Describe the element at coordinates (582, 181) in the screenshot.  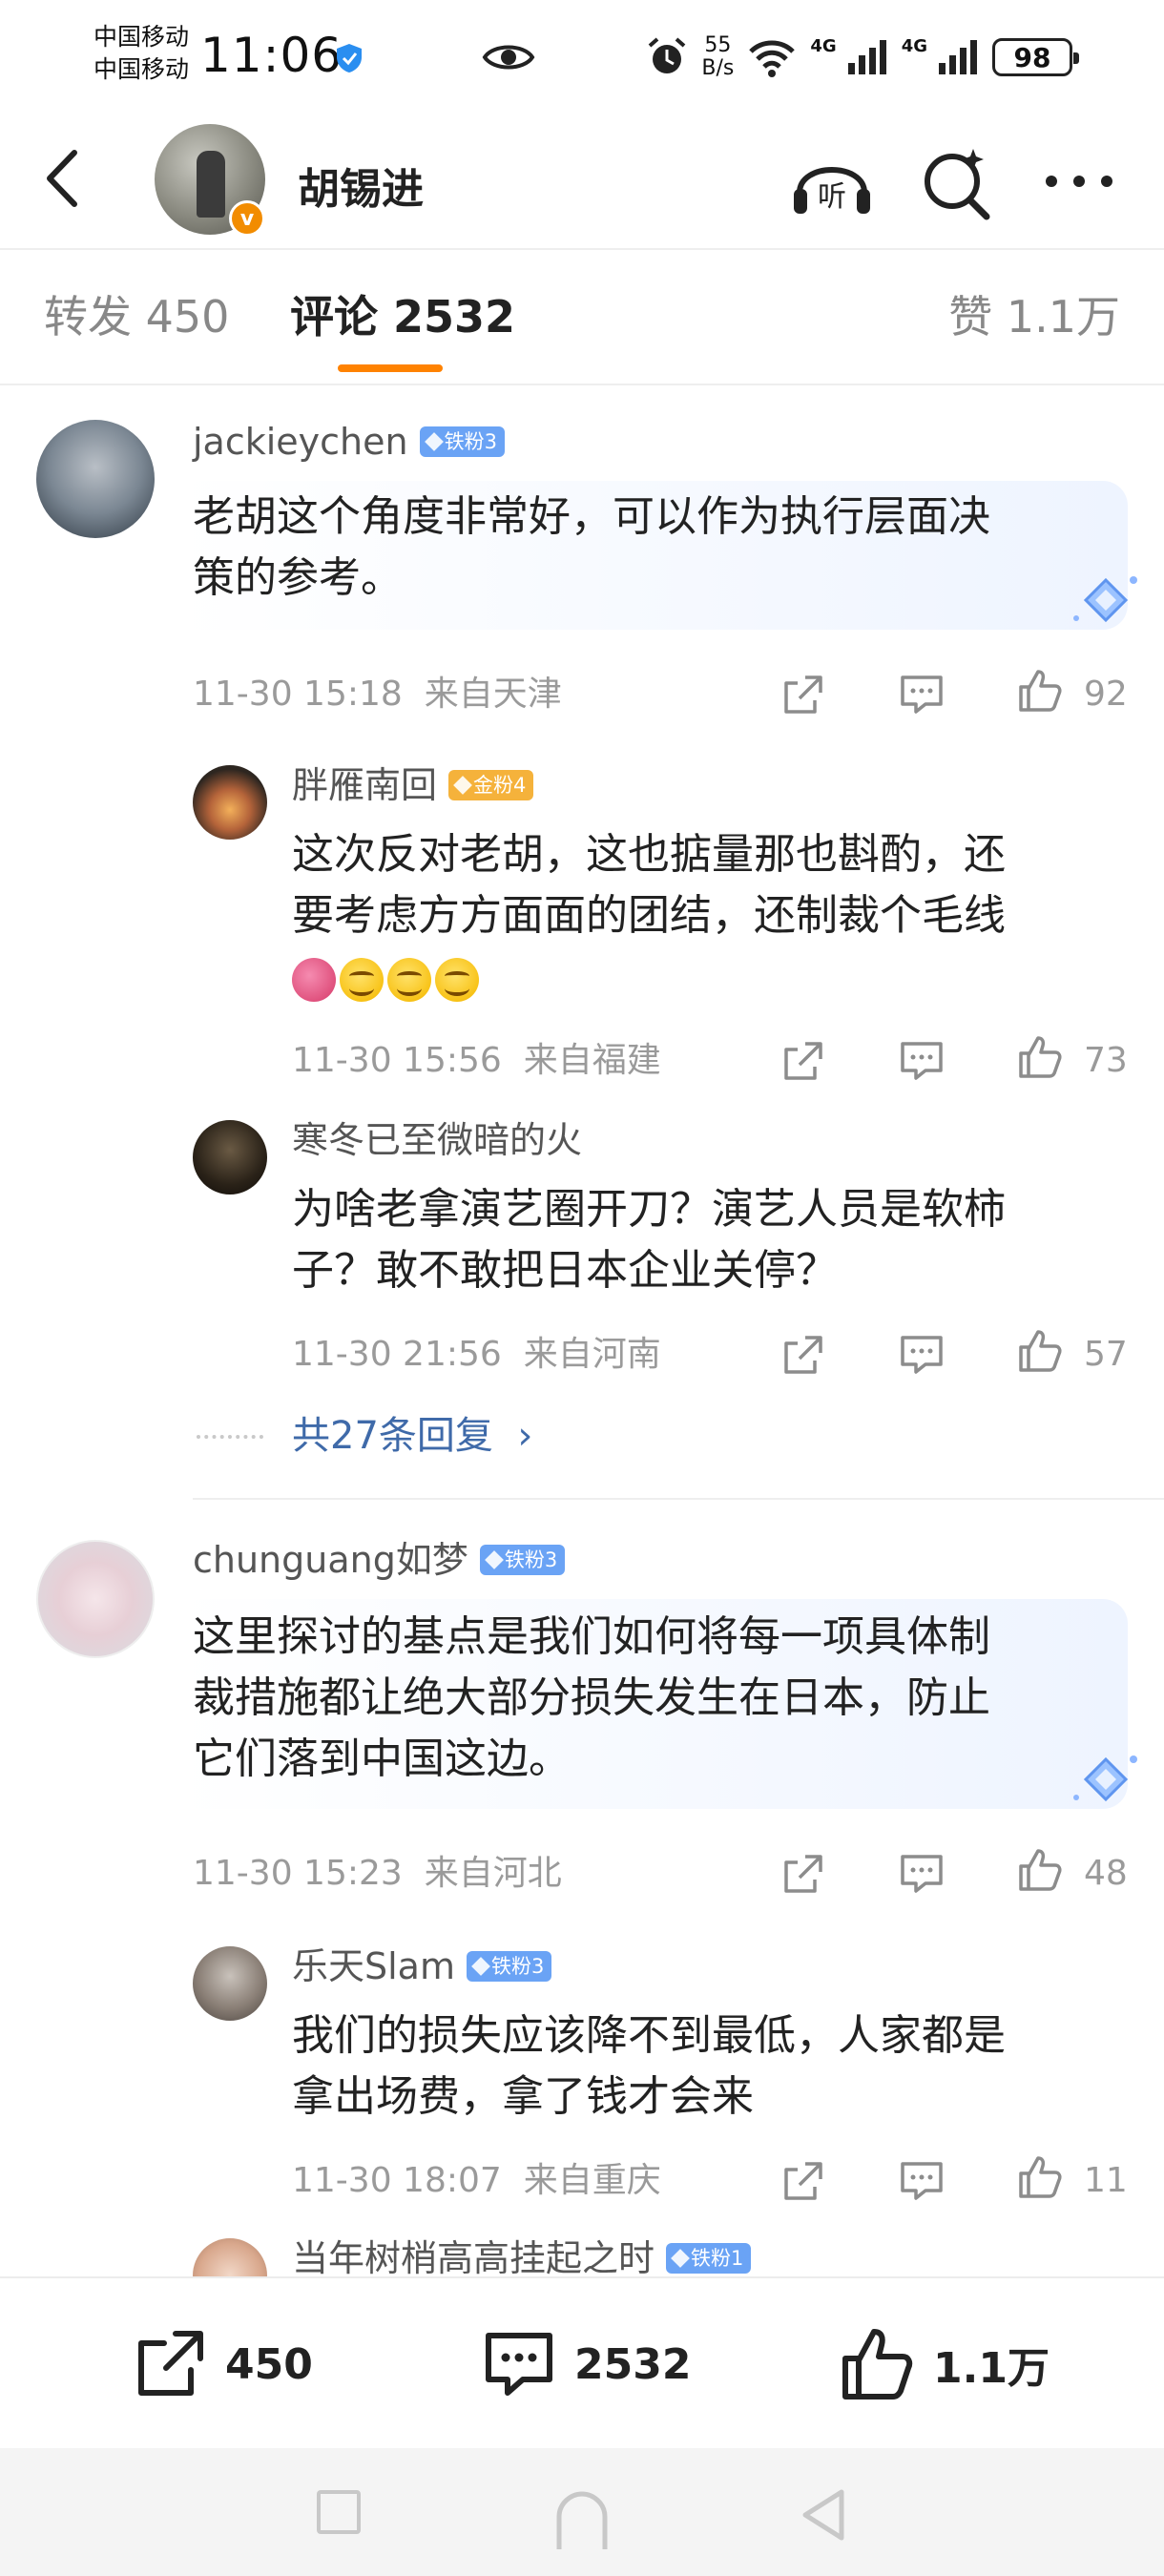
I see `page-header: v 胡锡进 听` at that location.